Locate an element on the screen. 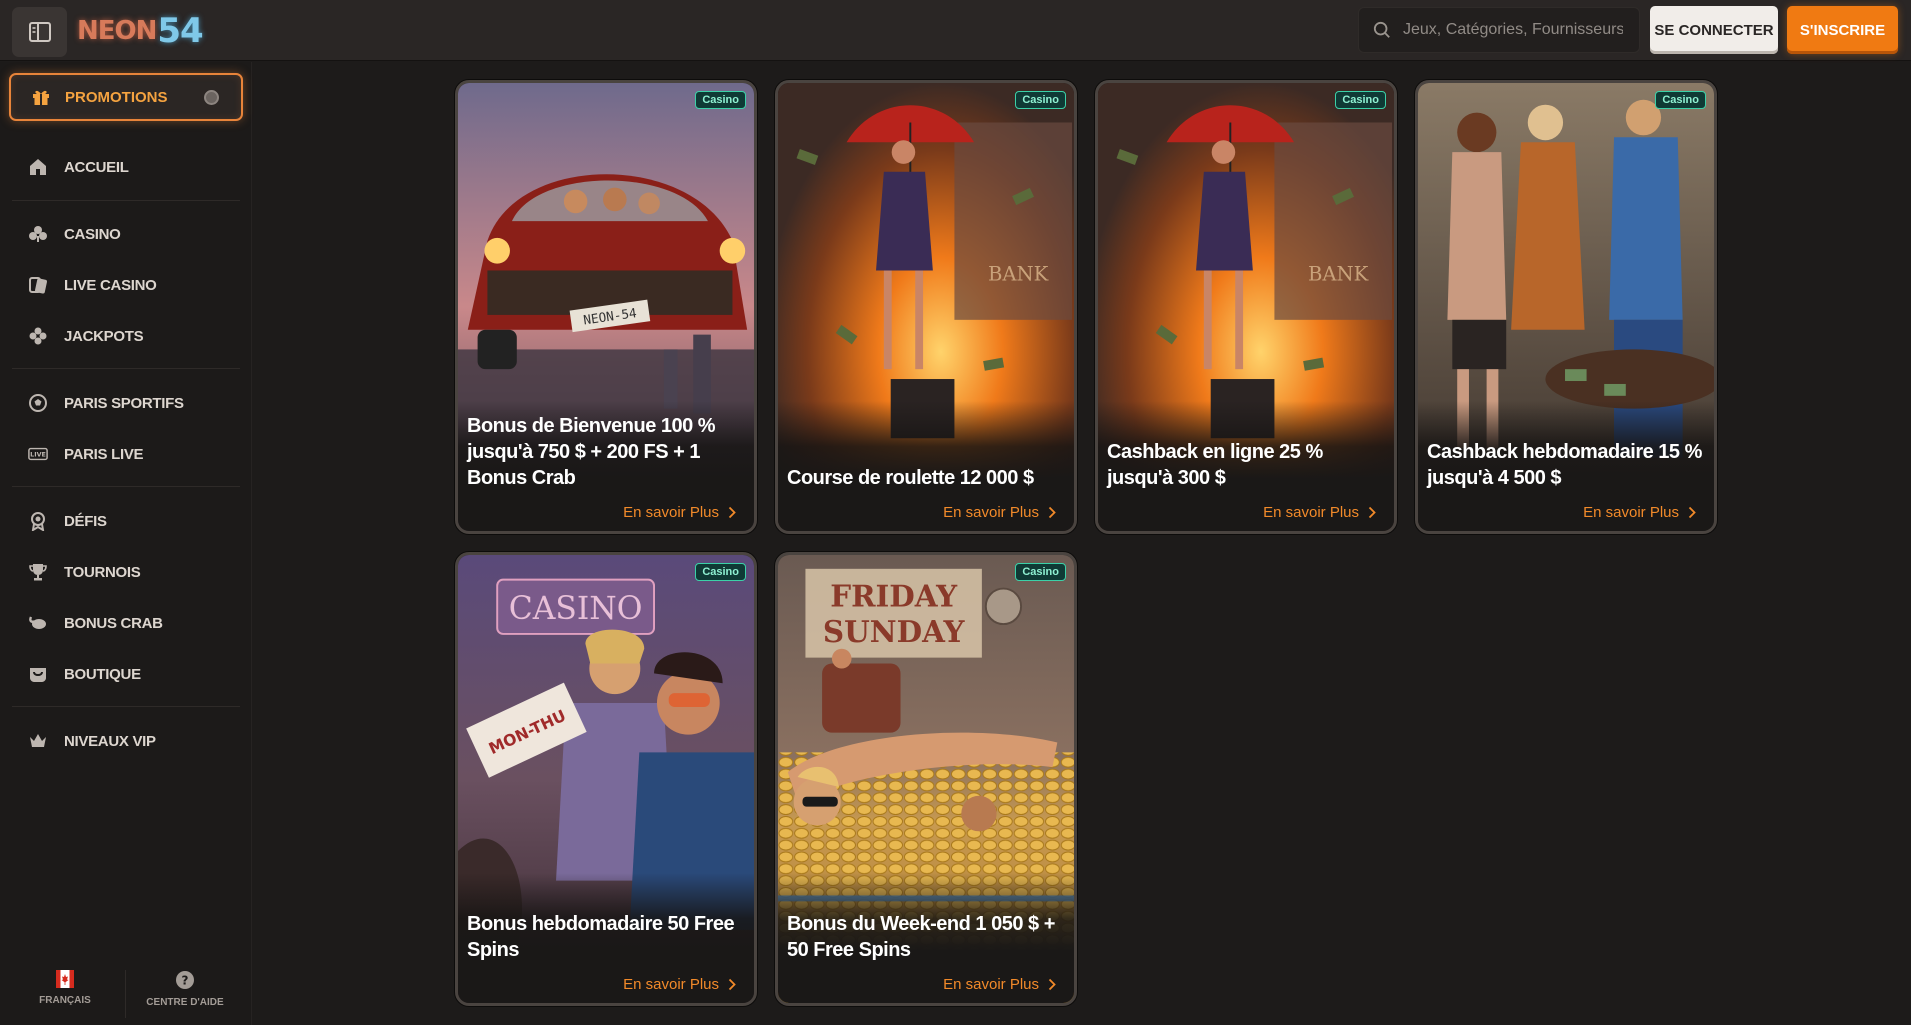 This screenshot has width=1911, height=1025. coin-icon is located at coordinates (211, 97).